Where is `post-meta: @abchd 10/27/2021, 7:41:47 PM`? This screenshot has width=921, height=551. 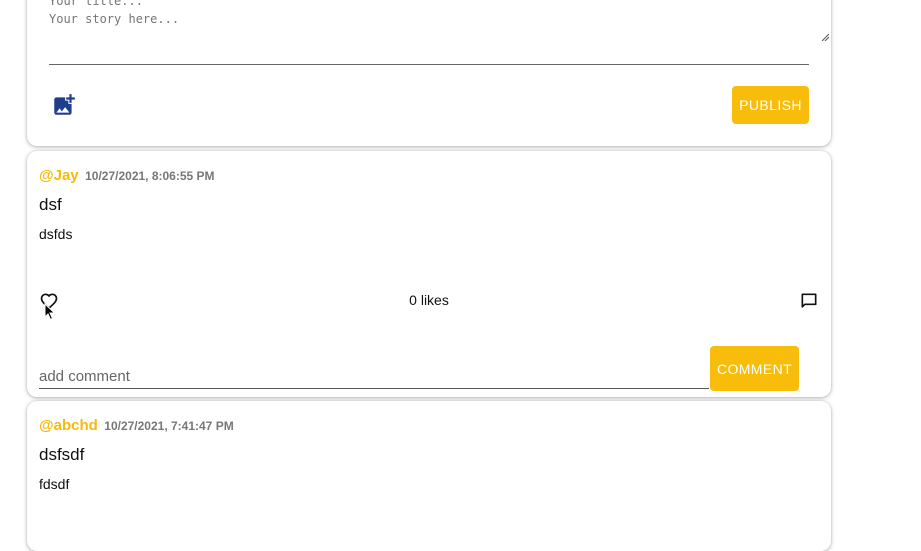
post-meta: @abchd 10/27/2021, 7:41:47 PM is located at coordinates (136, 426).